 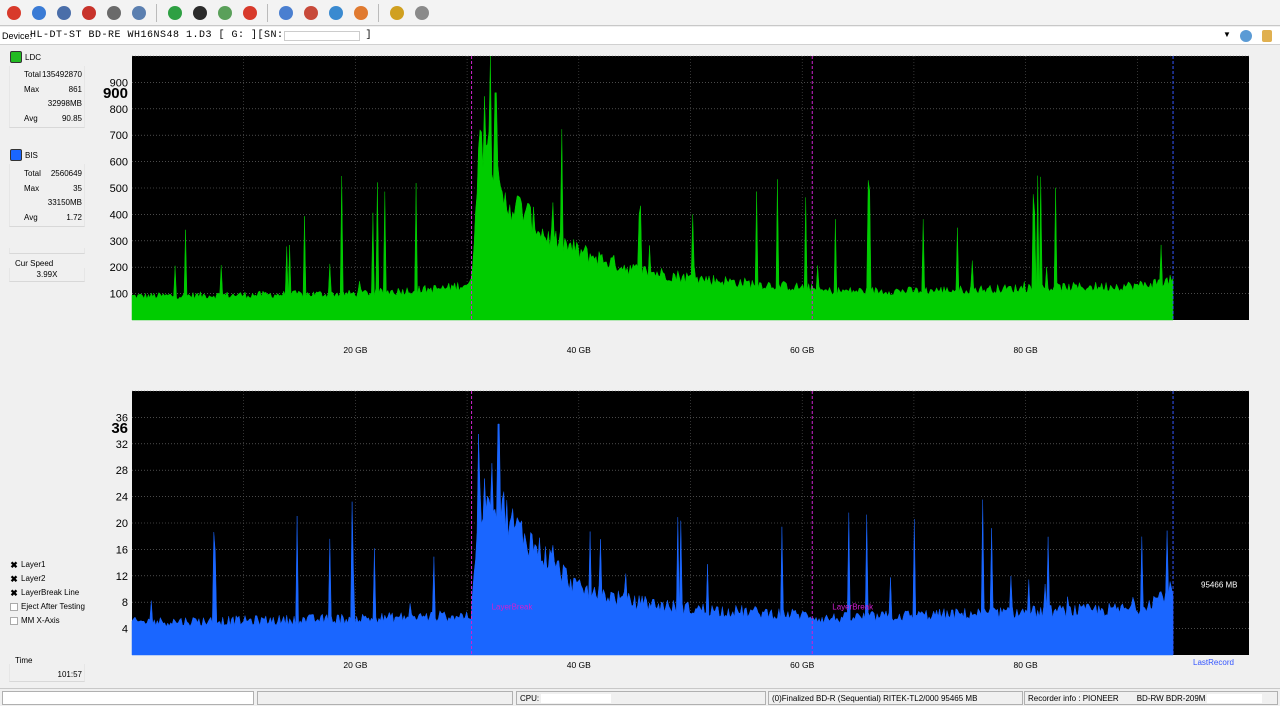 I want to click on bis-max-row: Max 35, so click(x=47, y=191).